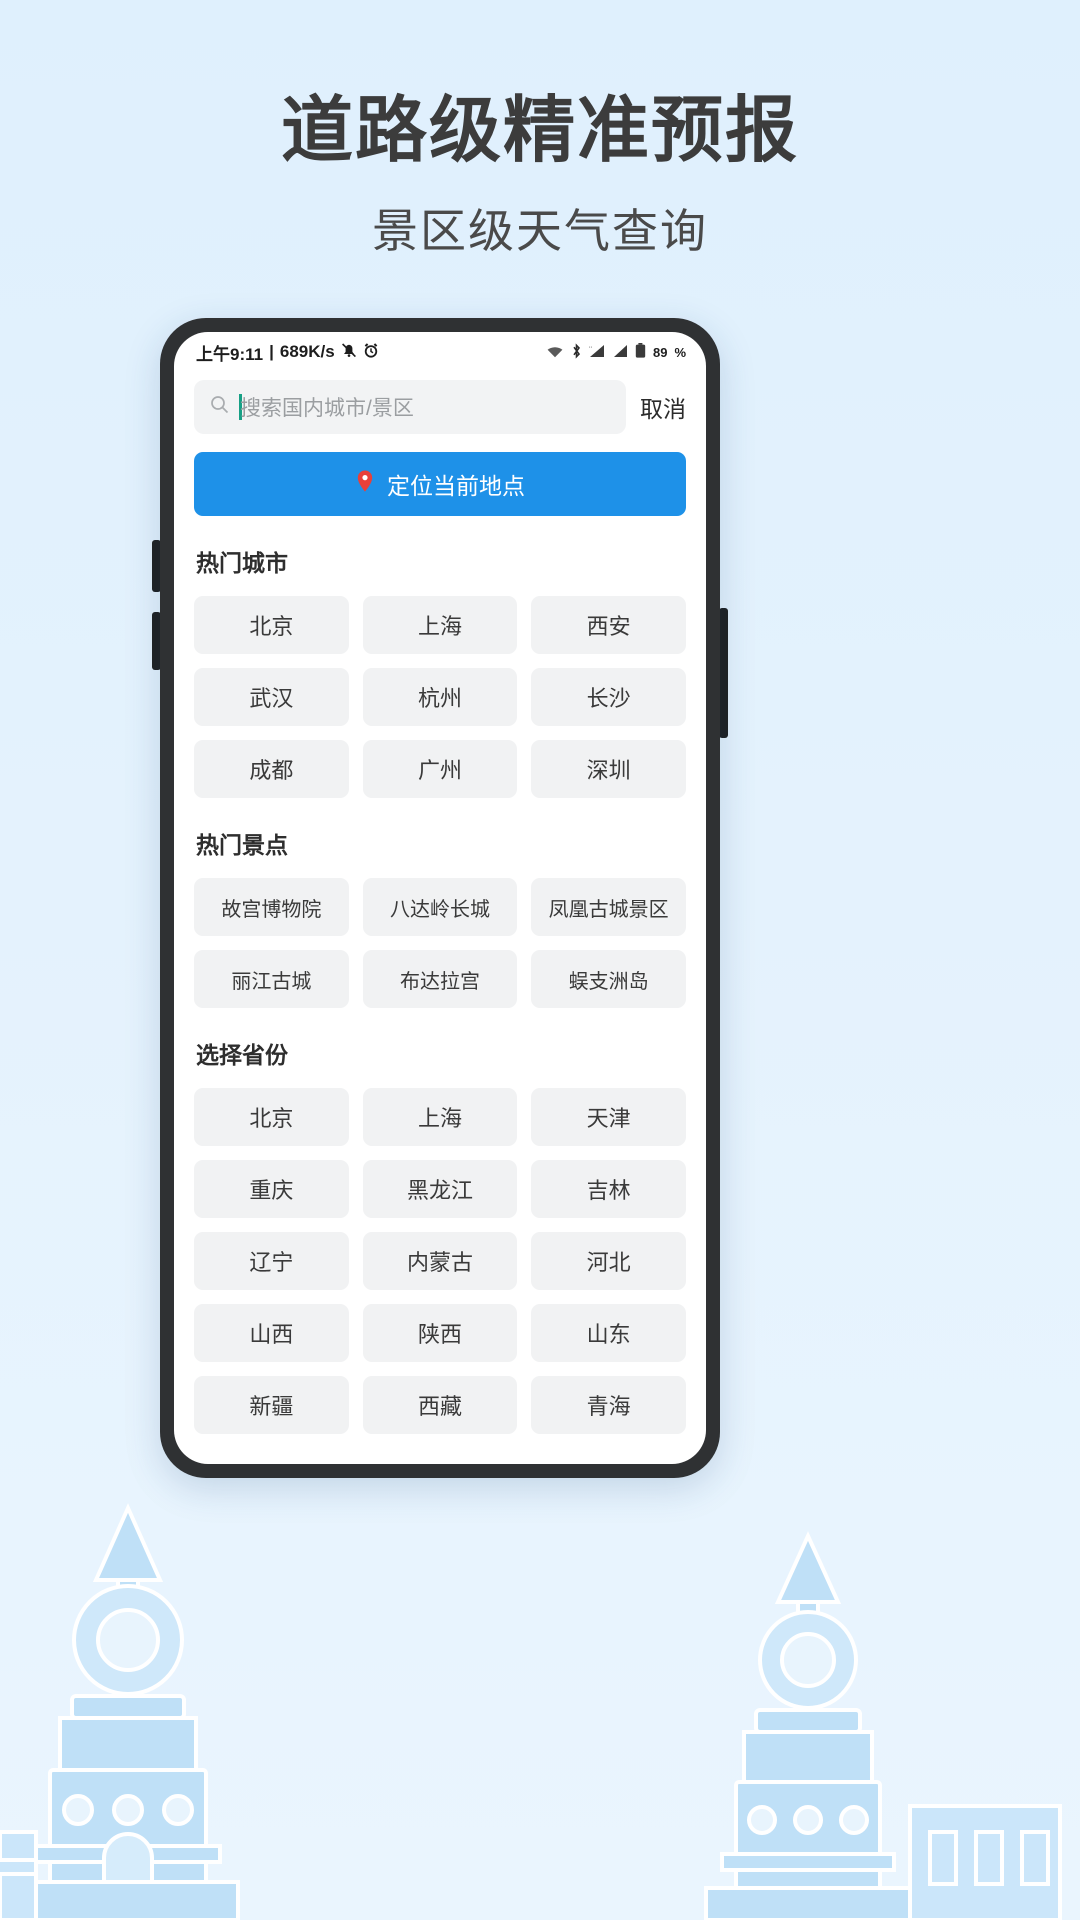 This screenshot has height=1920, width=1080. What do you see at coordinates (307, 351) in the screenshot?
I see `status-network-speed: 689K/s` at bounding box center [307, 351].